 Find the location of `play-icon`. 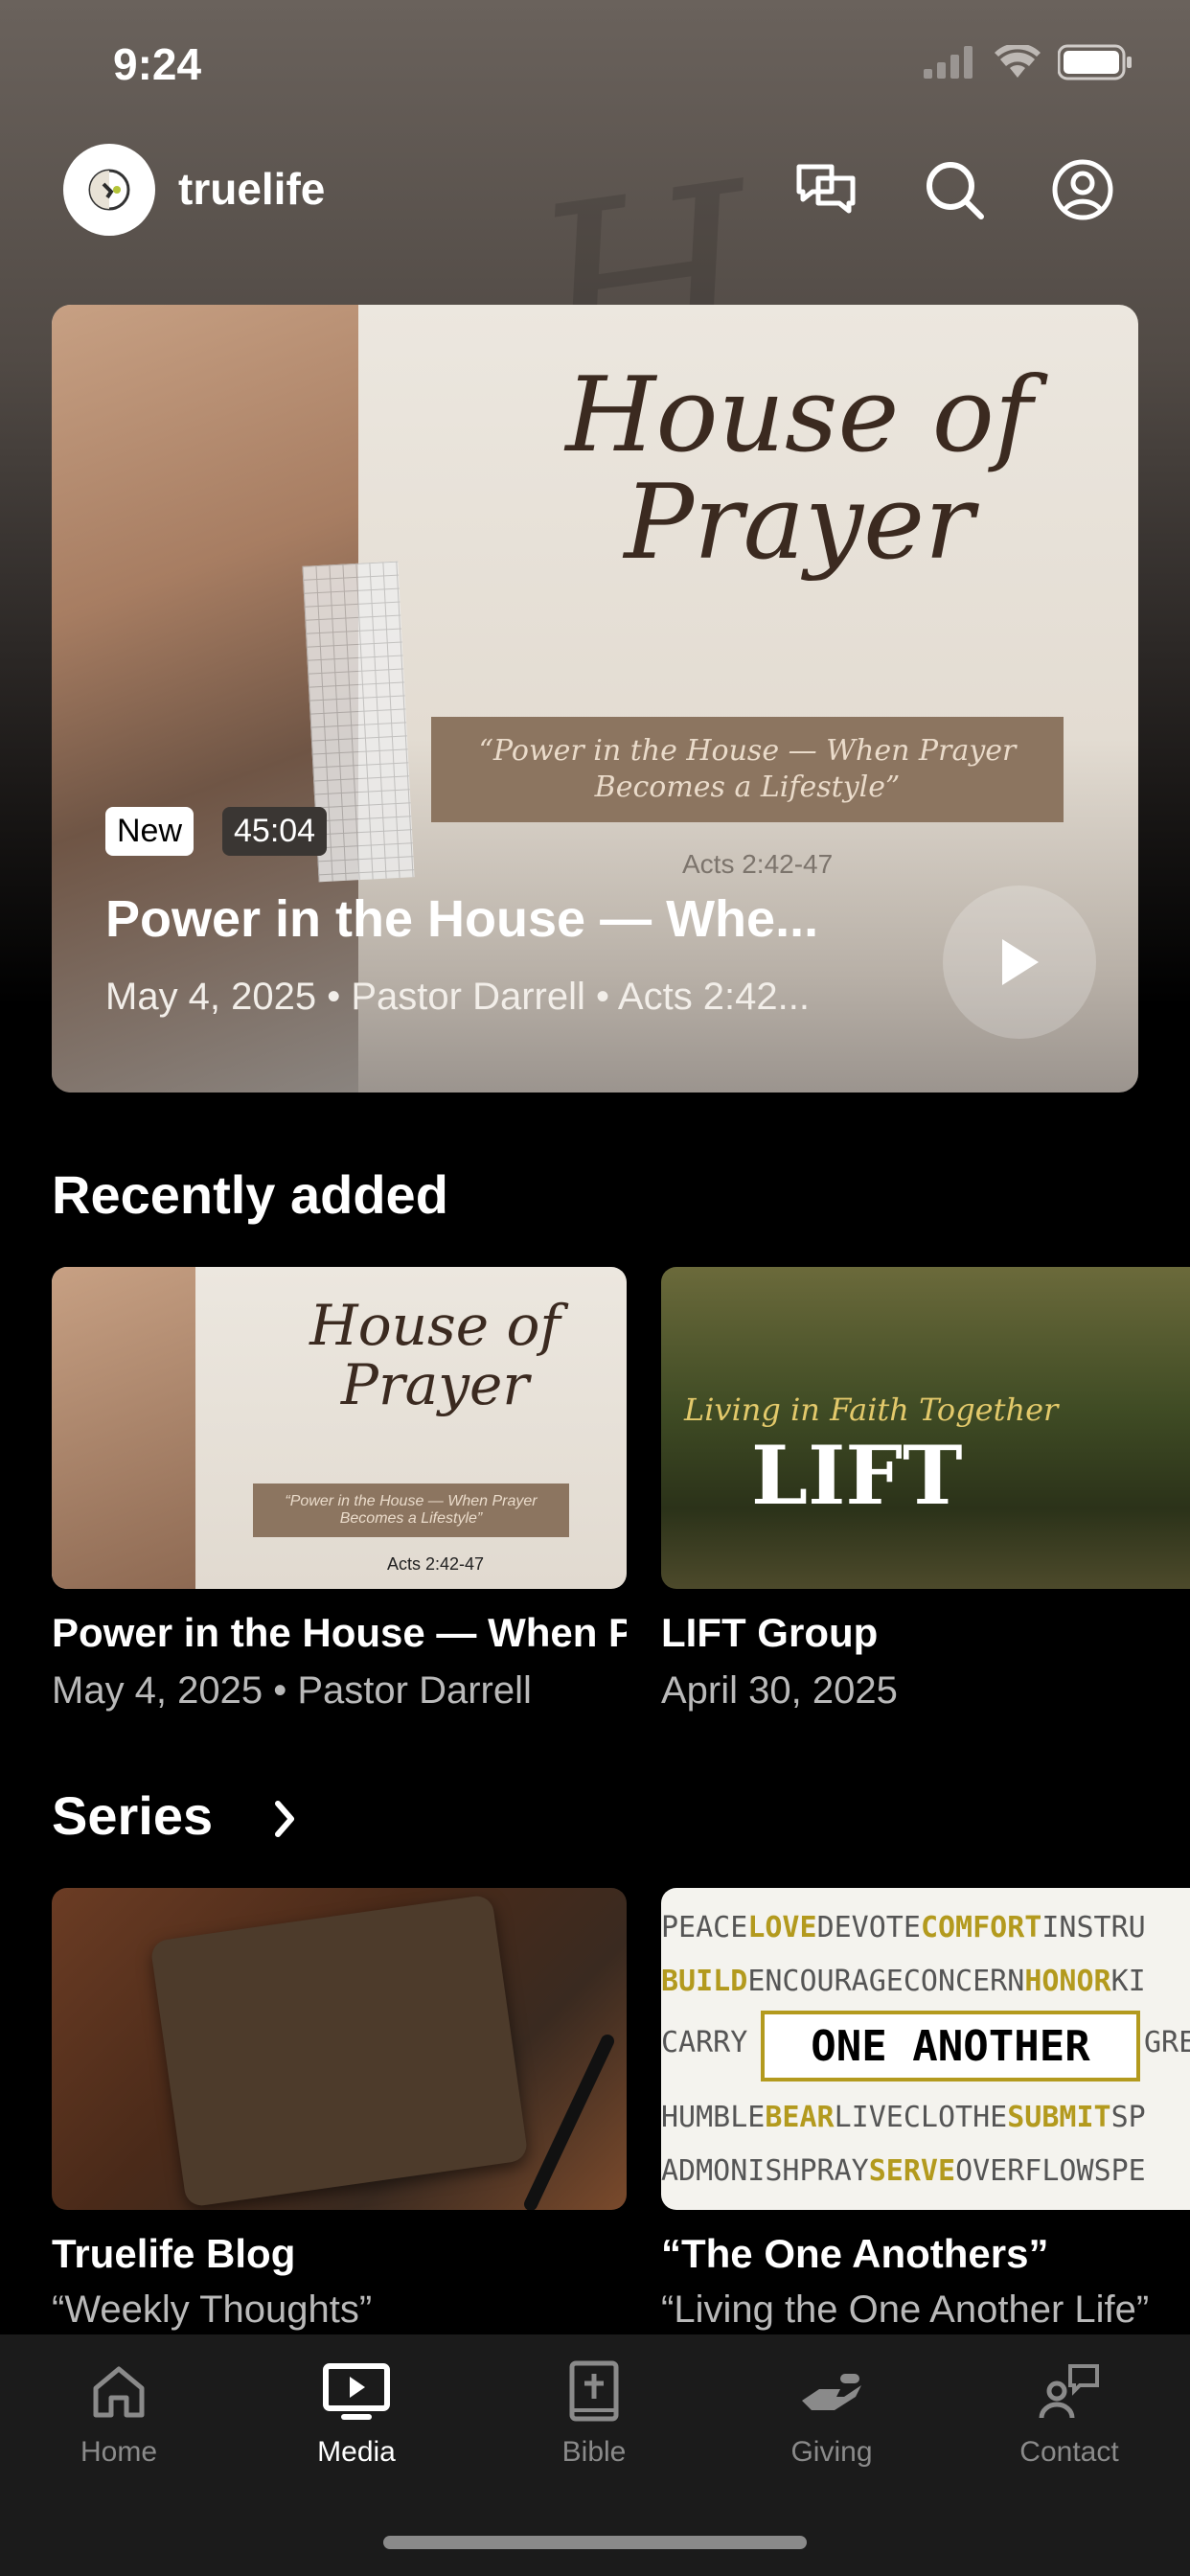

play-icon is located at coordinates (1020, 962).